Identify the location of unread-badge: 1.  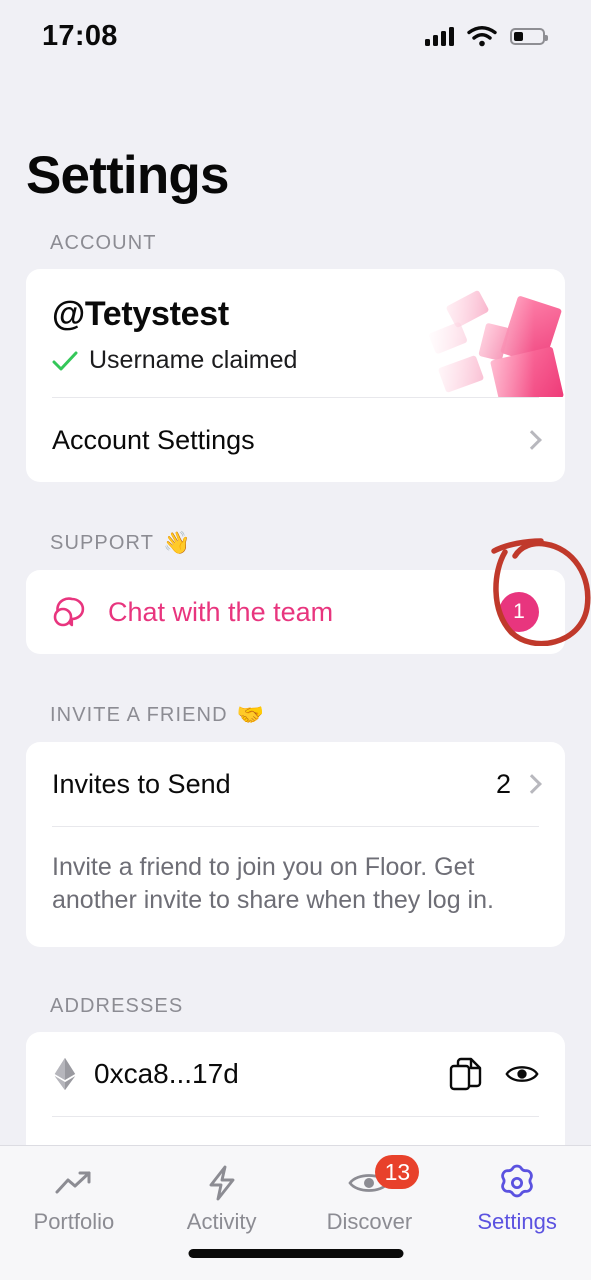
(519, 612).